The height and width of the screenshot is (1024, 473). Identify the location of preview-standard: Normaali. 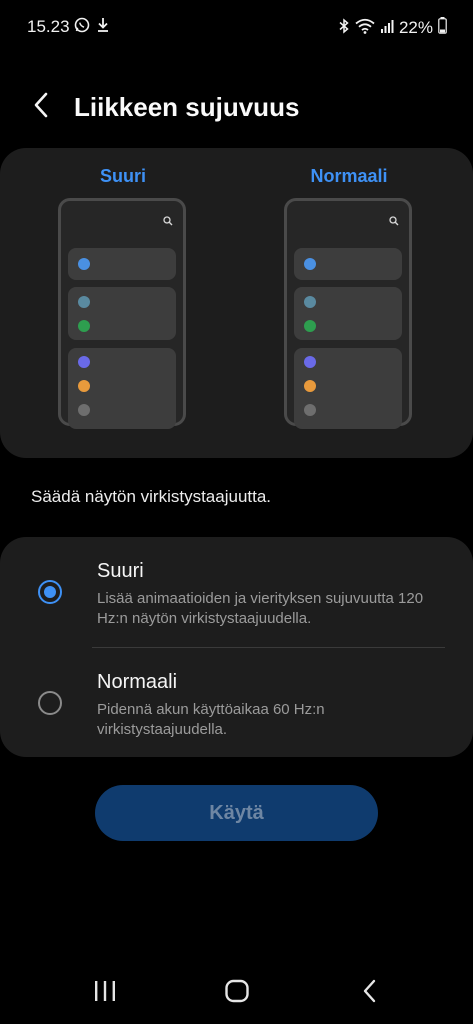
(349, 297).